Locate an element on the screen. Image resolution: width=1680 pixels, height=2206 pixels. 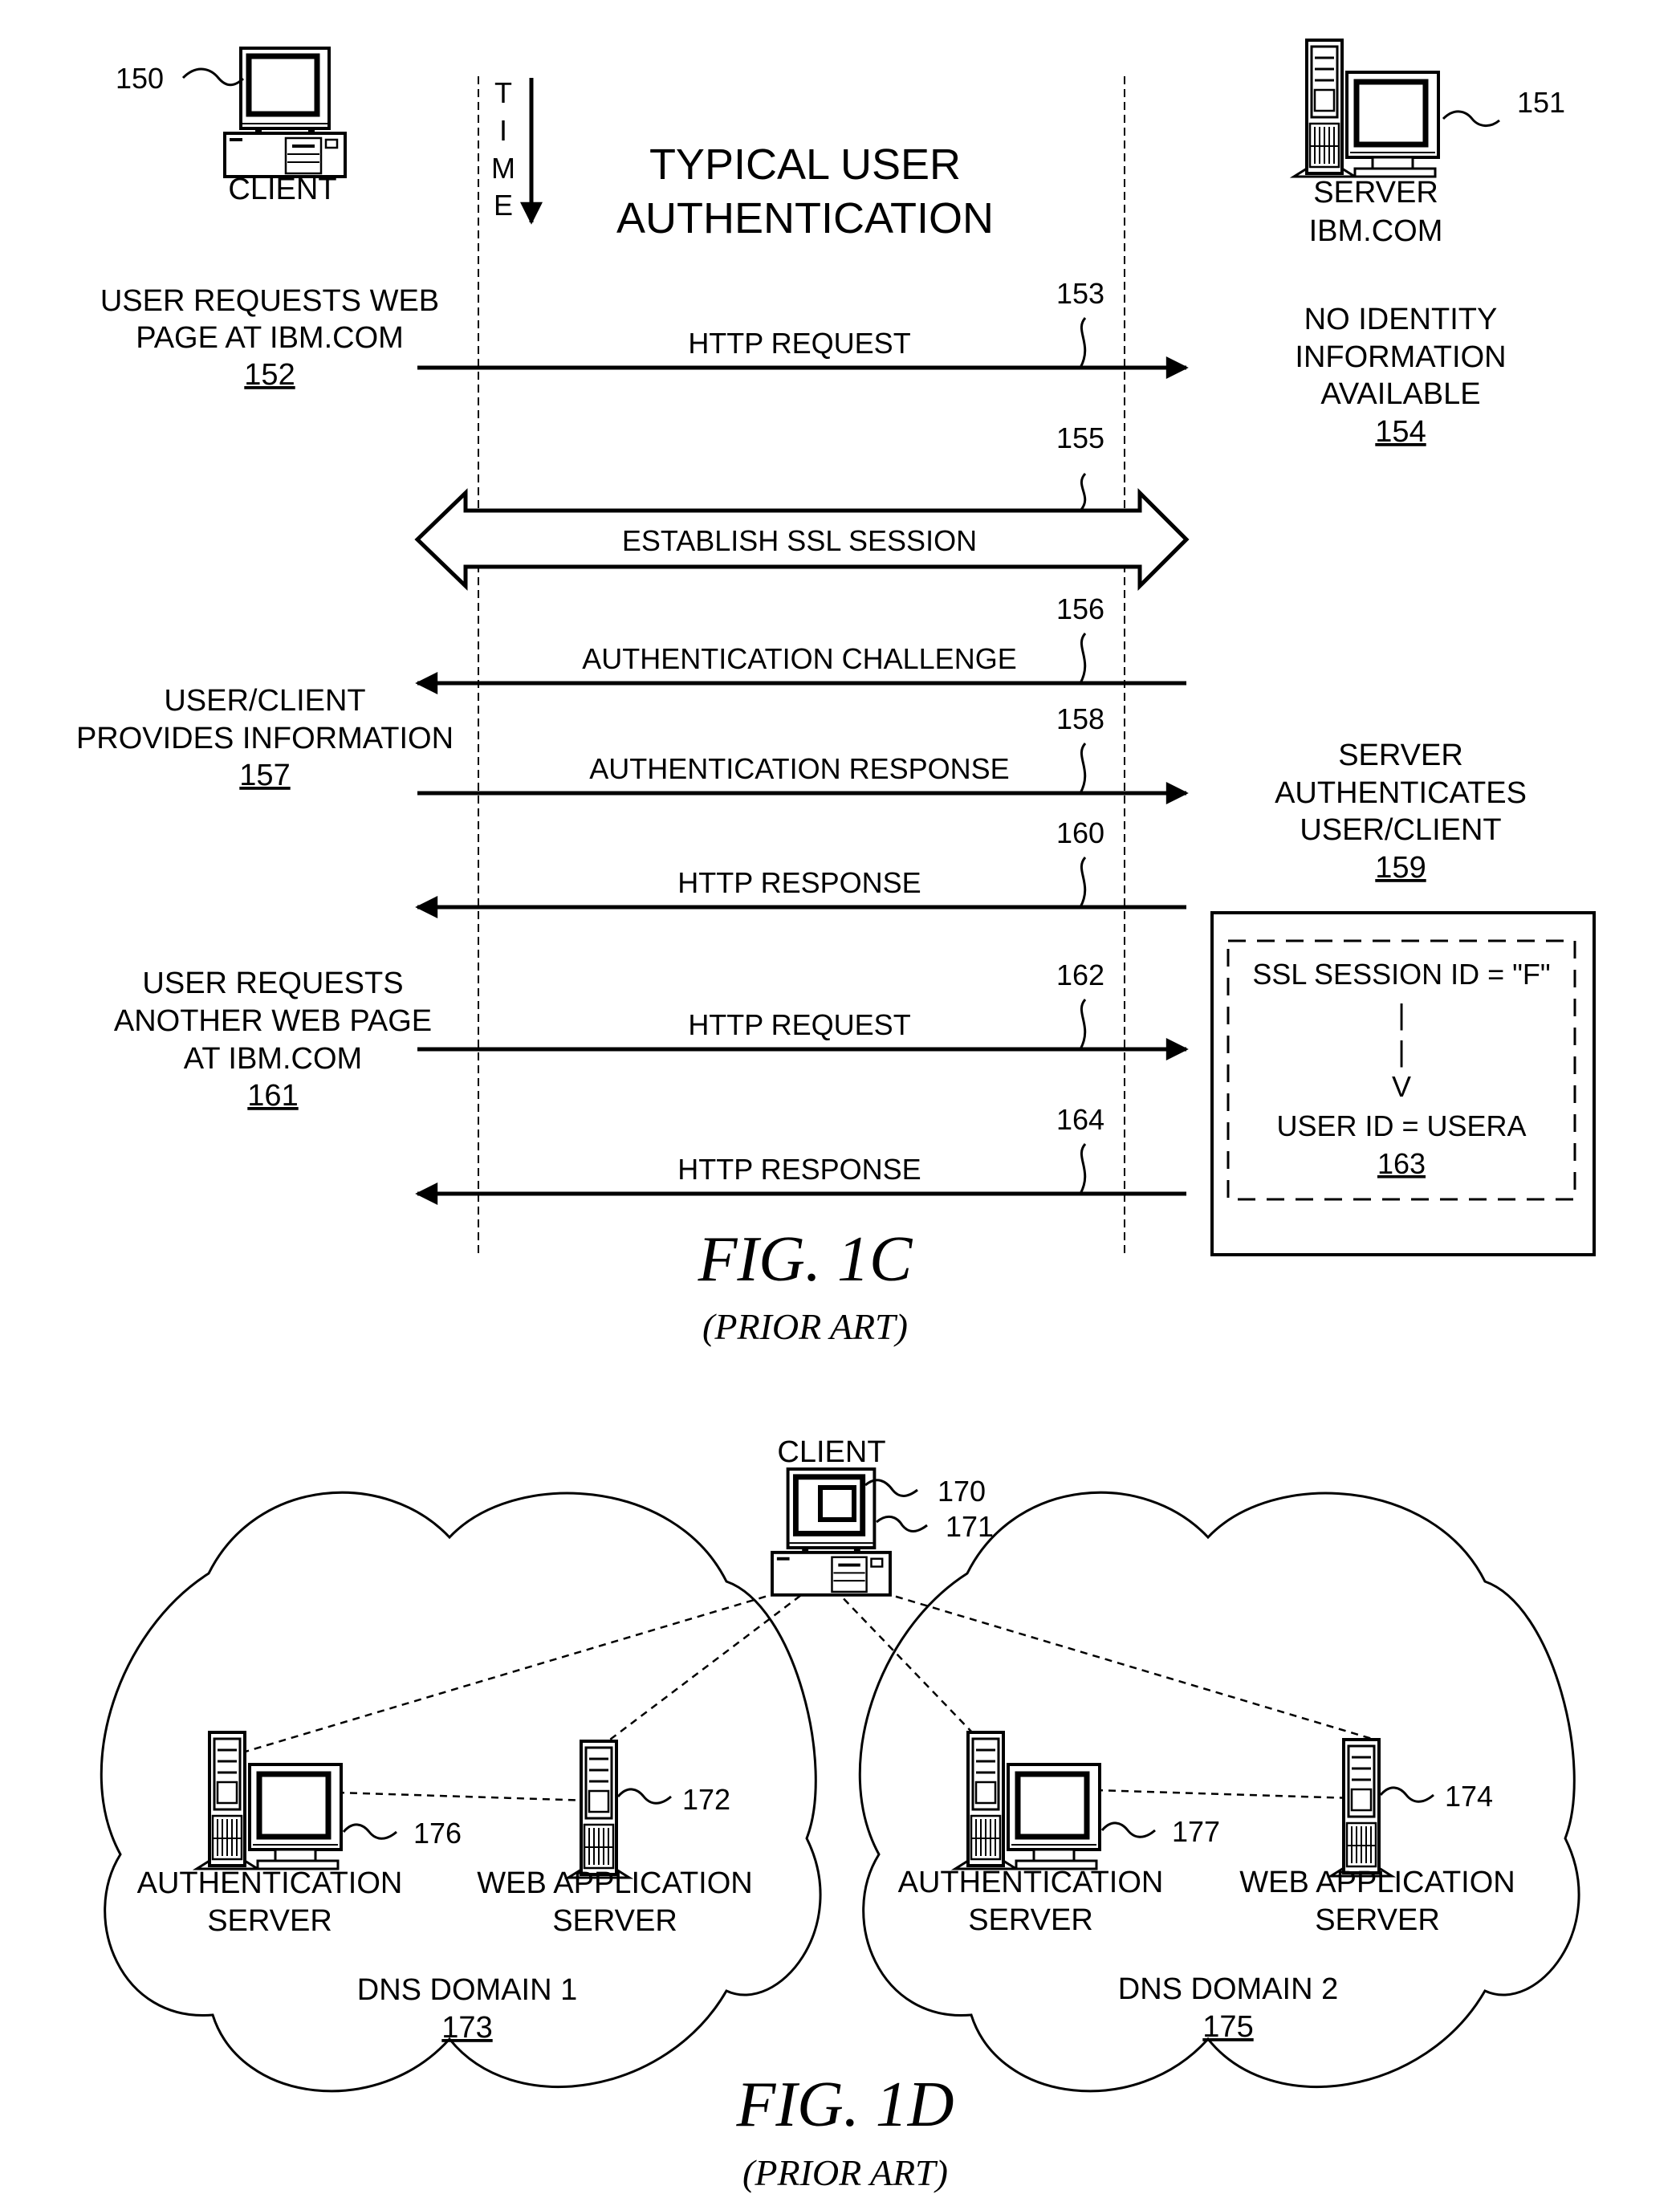
computer-ref: 171 is located at coordinates (970, 1526).